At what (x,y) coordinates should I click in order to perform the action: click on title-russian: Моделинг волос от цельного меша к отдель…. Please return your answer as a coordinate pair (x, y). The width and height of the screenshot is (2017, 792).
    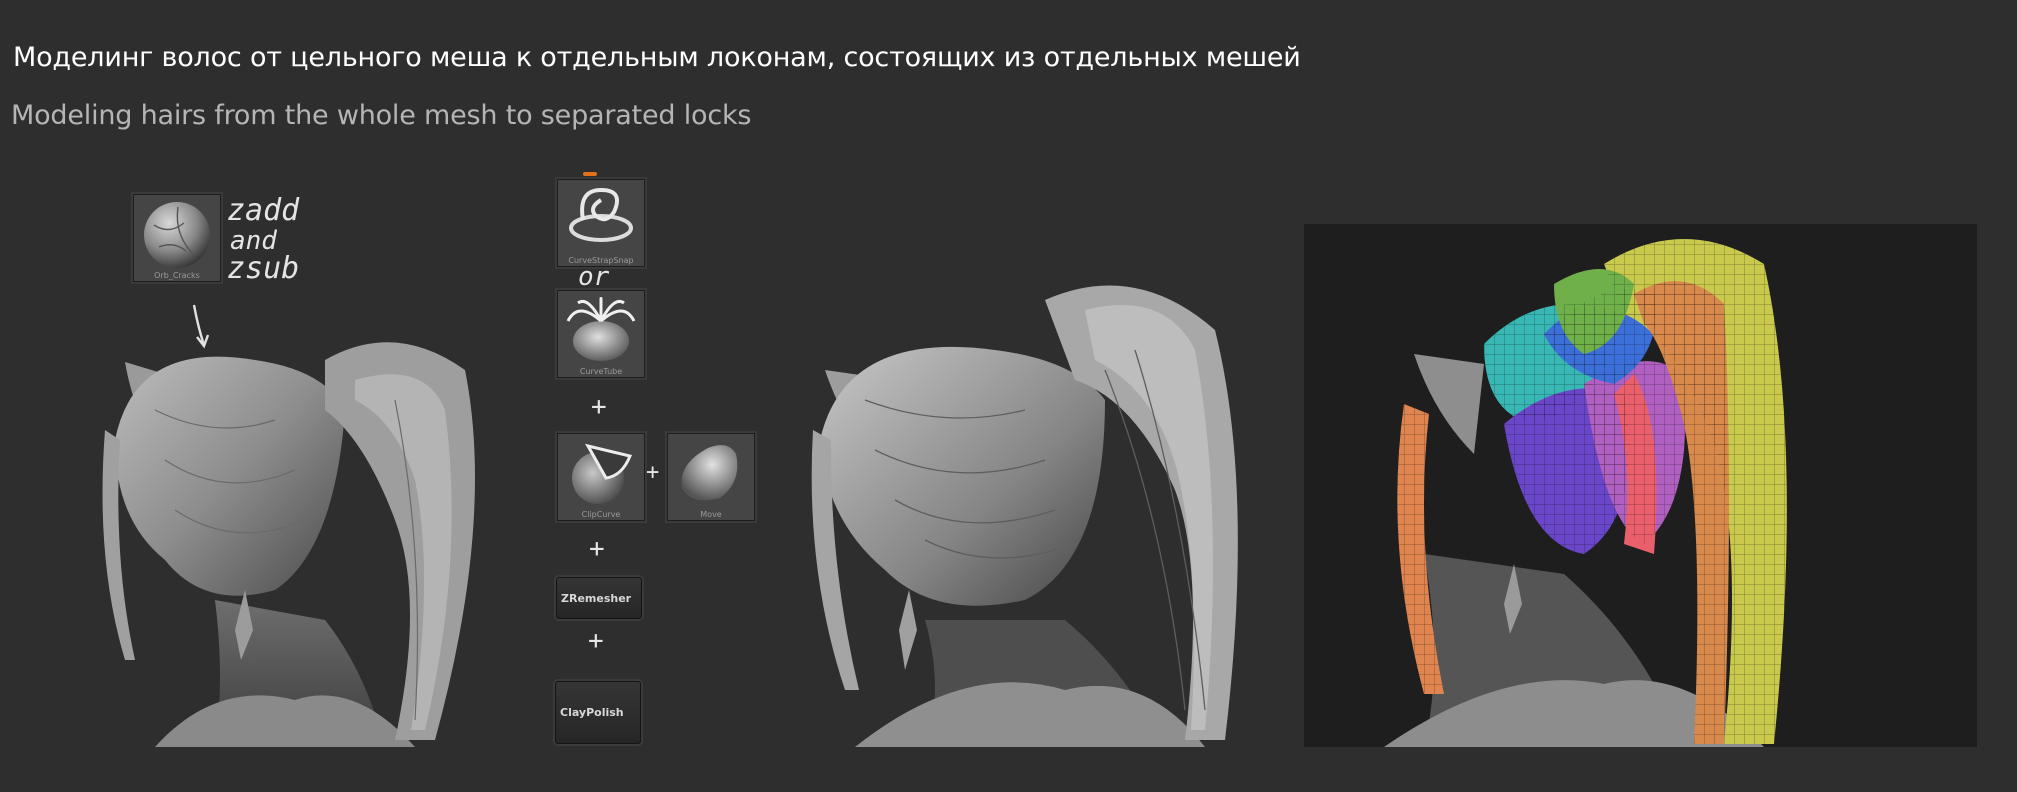
    Looking at the image, I should click on (657, 57).